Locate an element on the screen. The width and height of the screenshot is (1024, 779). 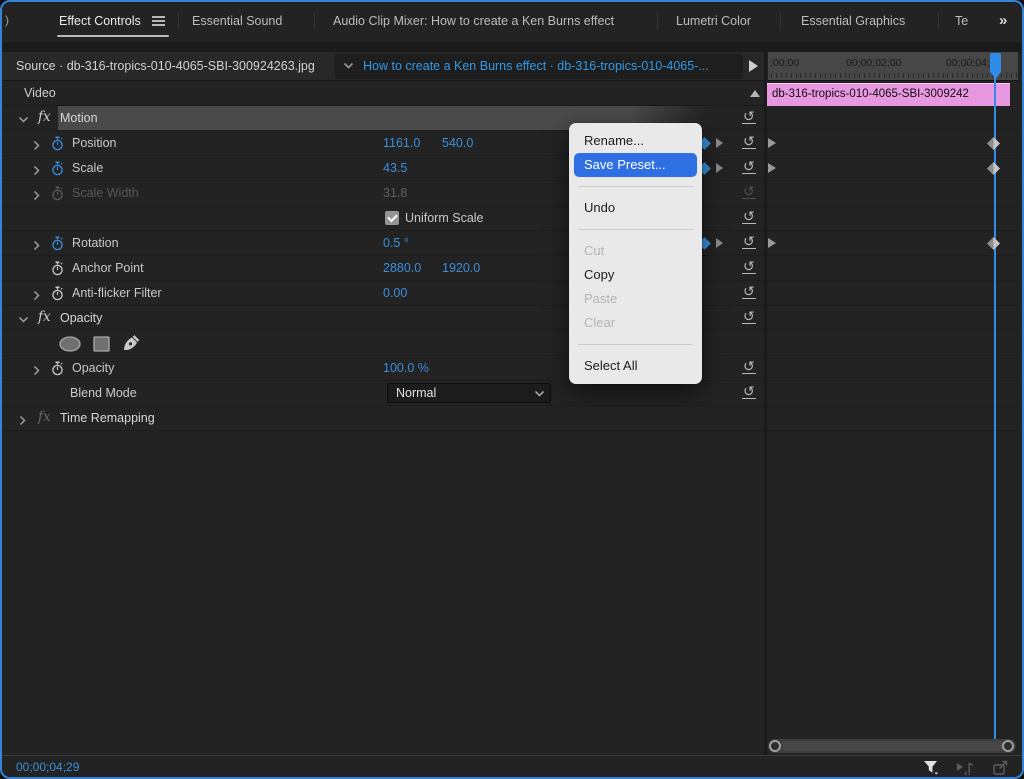
menu-item-paste: Paste is located at coordinates (601, 298).